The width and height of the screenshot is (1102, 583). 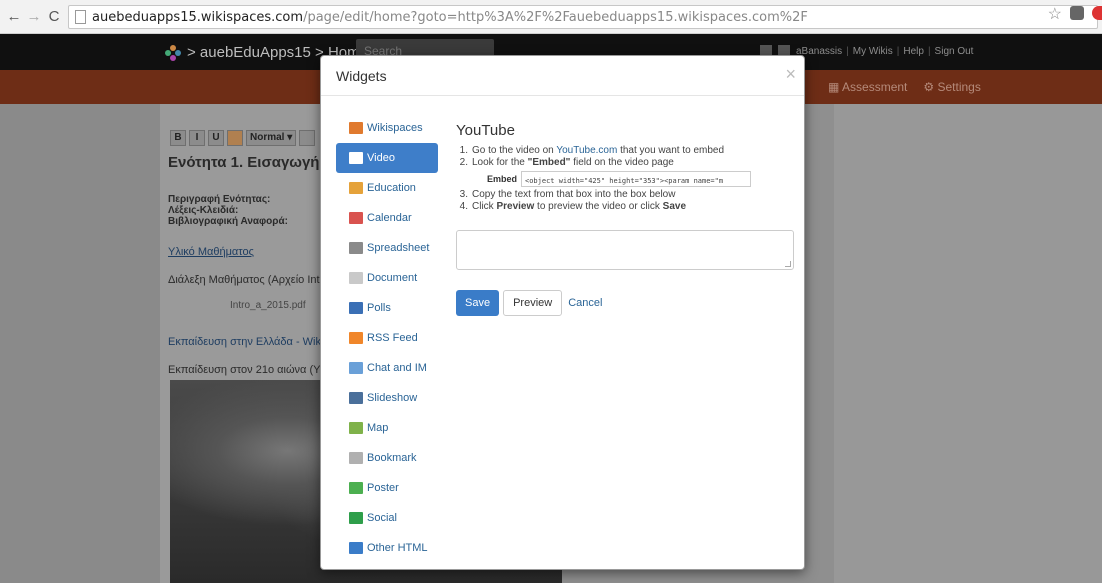 What do you see at coordinates (387, 308) in the screenshot?
I see `widget-item-polls: Polls` at bounding box center [387, 308].